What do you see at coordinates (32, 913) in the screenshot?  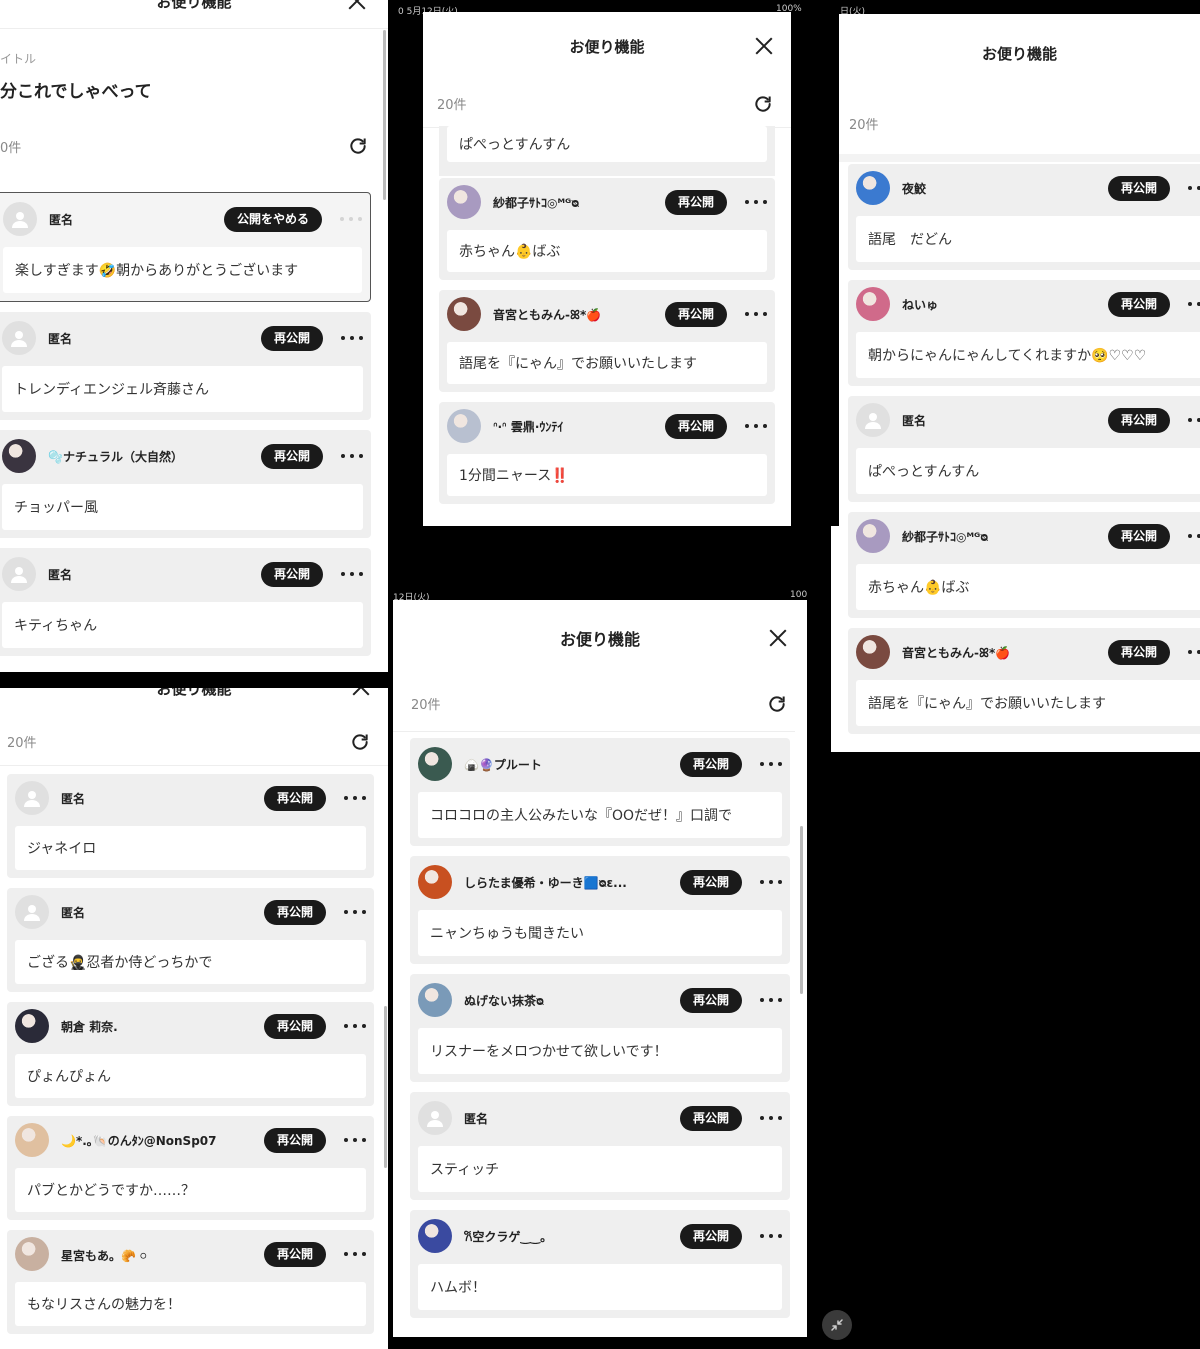 I see `anonymous-user-icon` at bounding box center [32, 913].